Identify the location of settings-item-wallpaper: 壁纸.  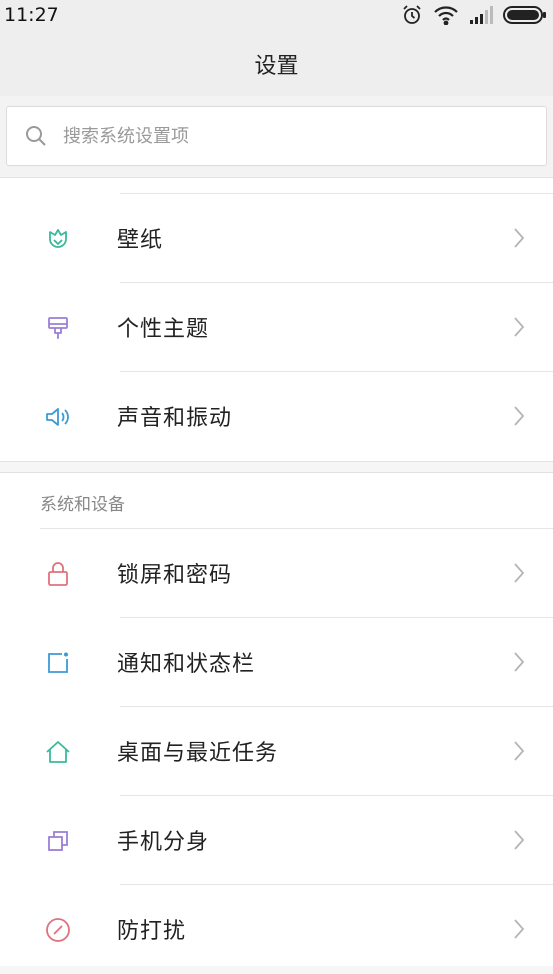
(276, 238).